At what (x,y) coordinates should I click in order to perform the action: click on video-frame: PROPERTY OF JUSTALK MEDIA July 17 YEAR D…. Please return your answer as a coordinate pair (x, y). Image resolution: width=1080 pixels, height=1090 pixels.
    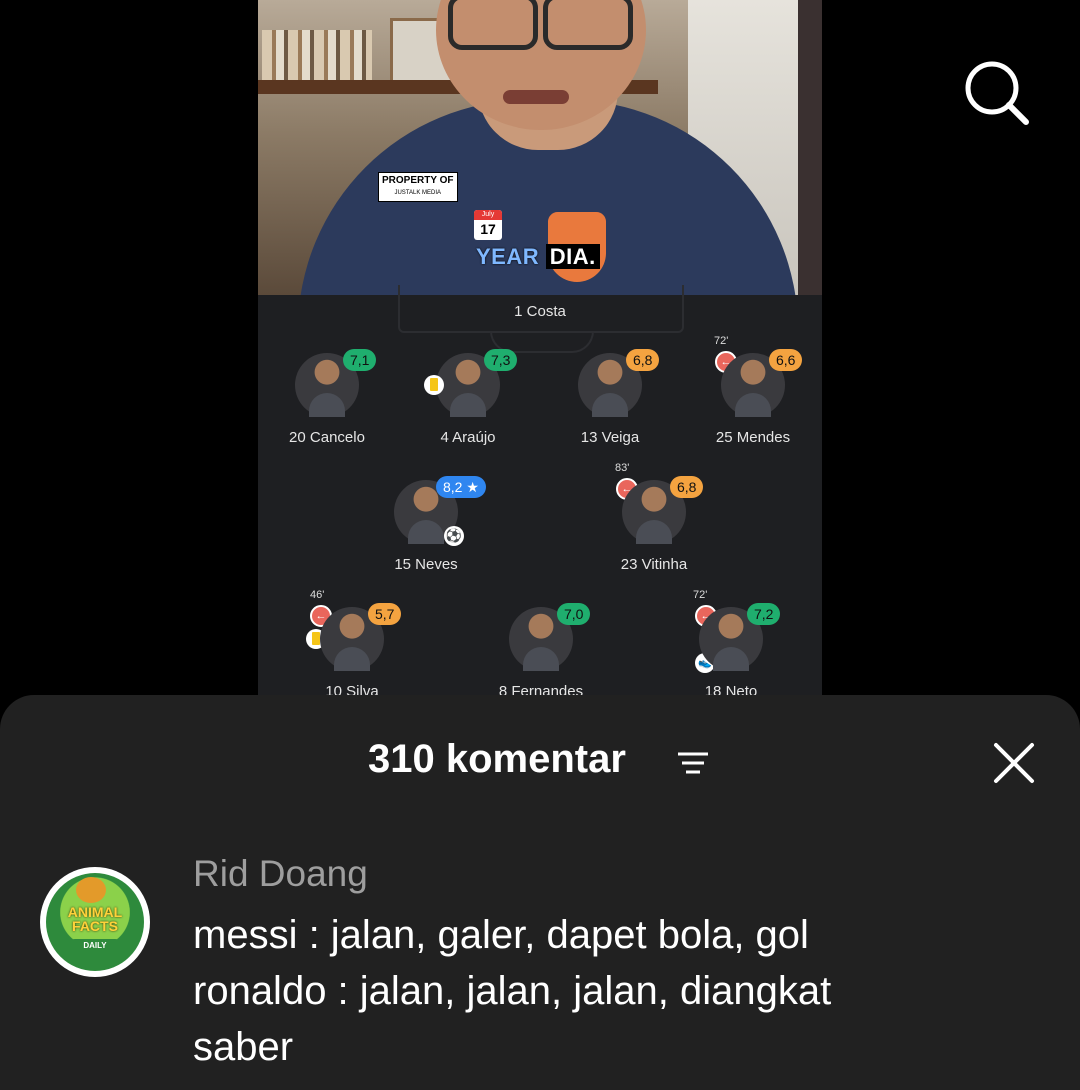
    Looking at the image, I should click on (540, 147).